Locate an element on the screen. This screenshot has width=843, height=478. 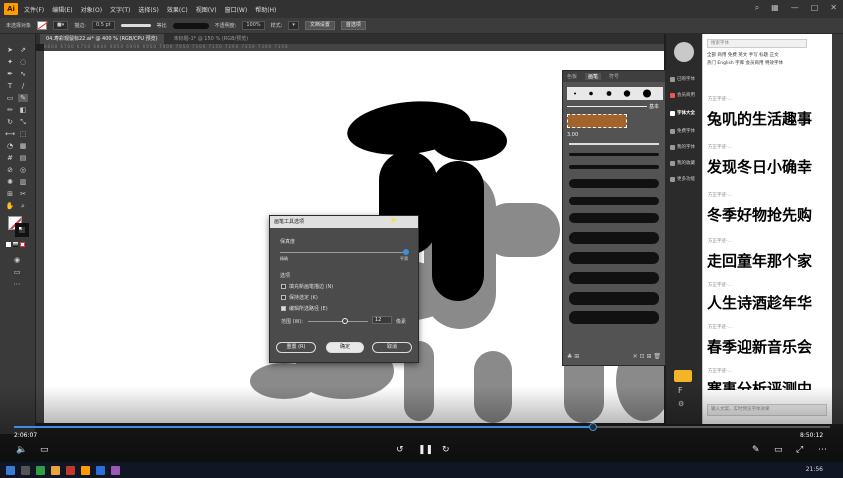
keep-selected-checkbox is located at coordinates (283, 297).